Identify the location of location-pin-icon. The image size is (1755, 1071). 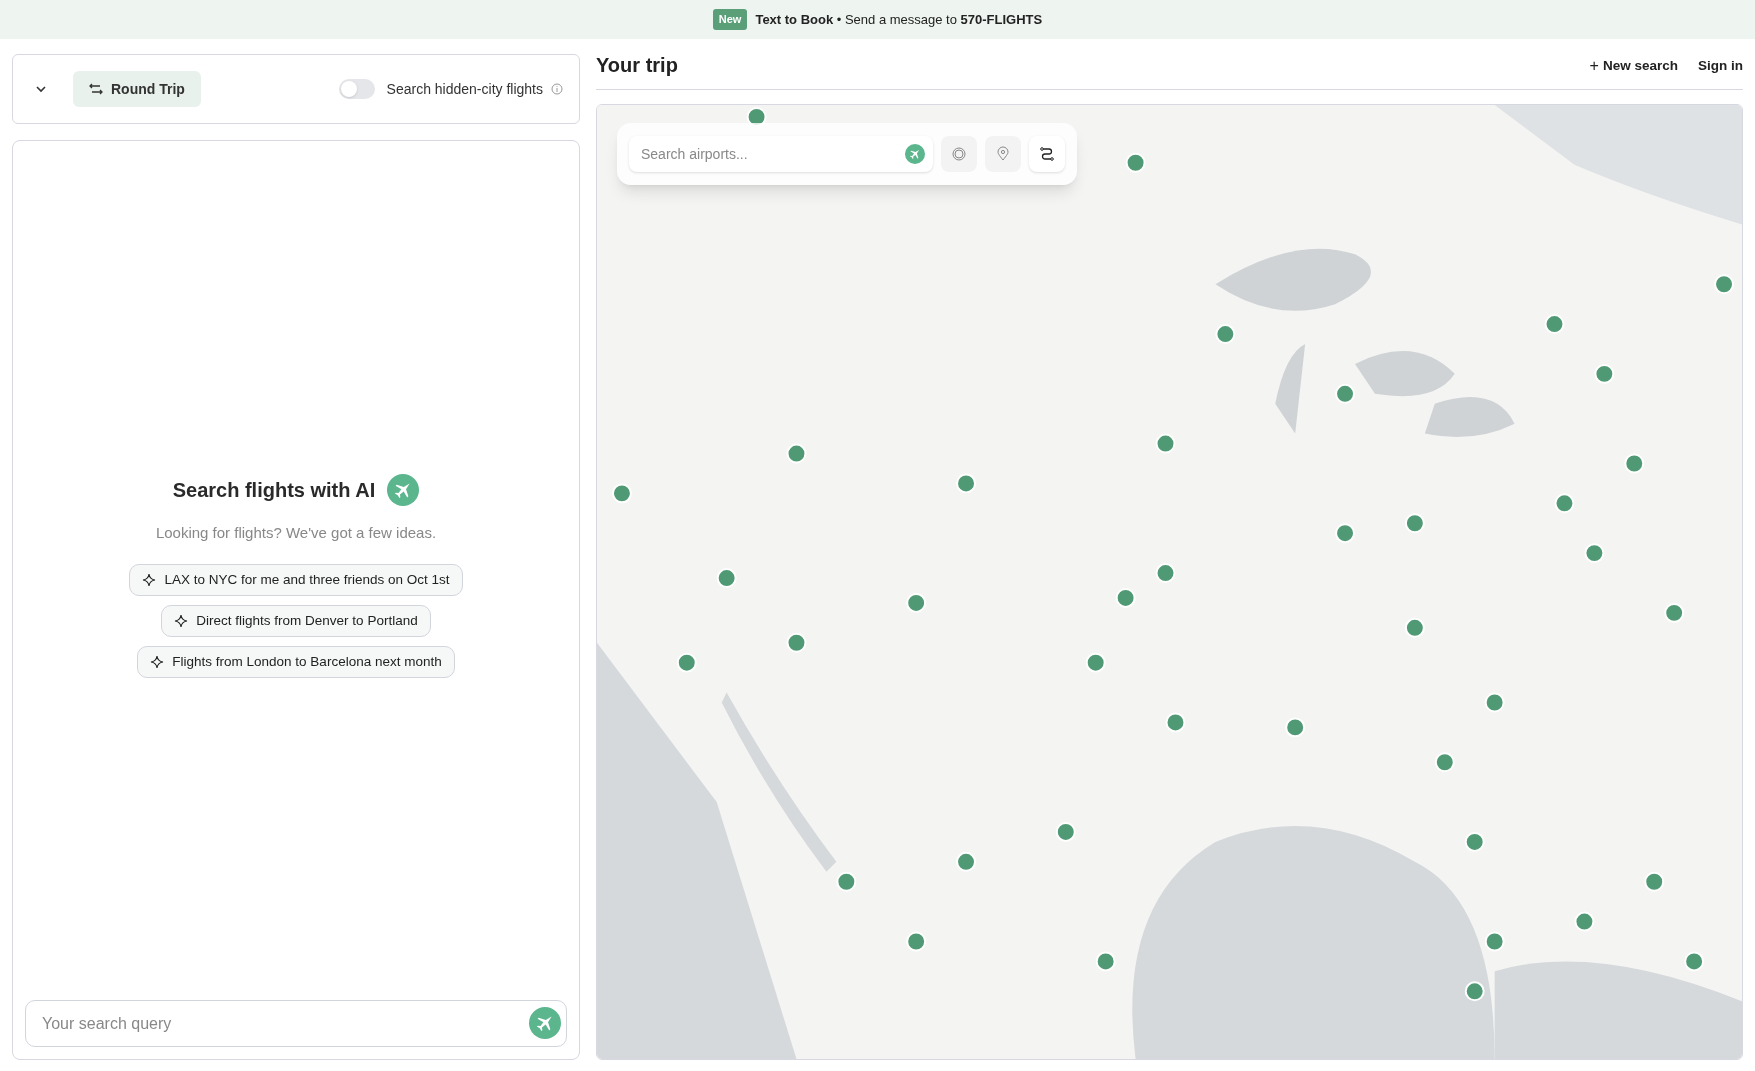
(1003, 154).